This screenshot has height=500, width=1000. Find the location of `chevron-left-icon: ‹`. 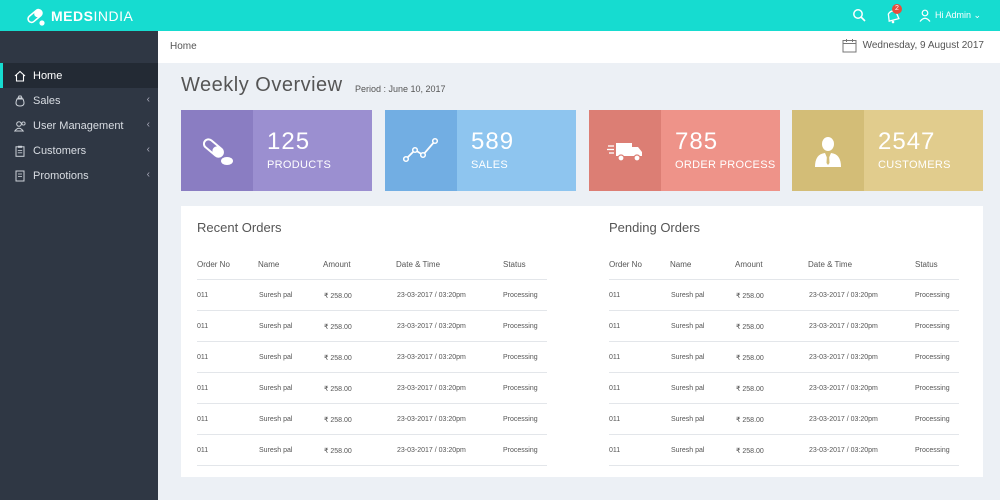

chevron-left-icon: ‹ is located at coordinates (148, 99).